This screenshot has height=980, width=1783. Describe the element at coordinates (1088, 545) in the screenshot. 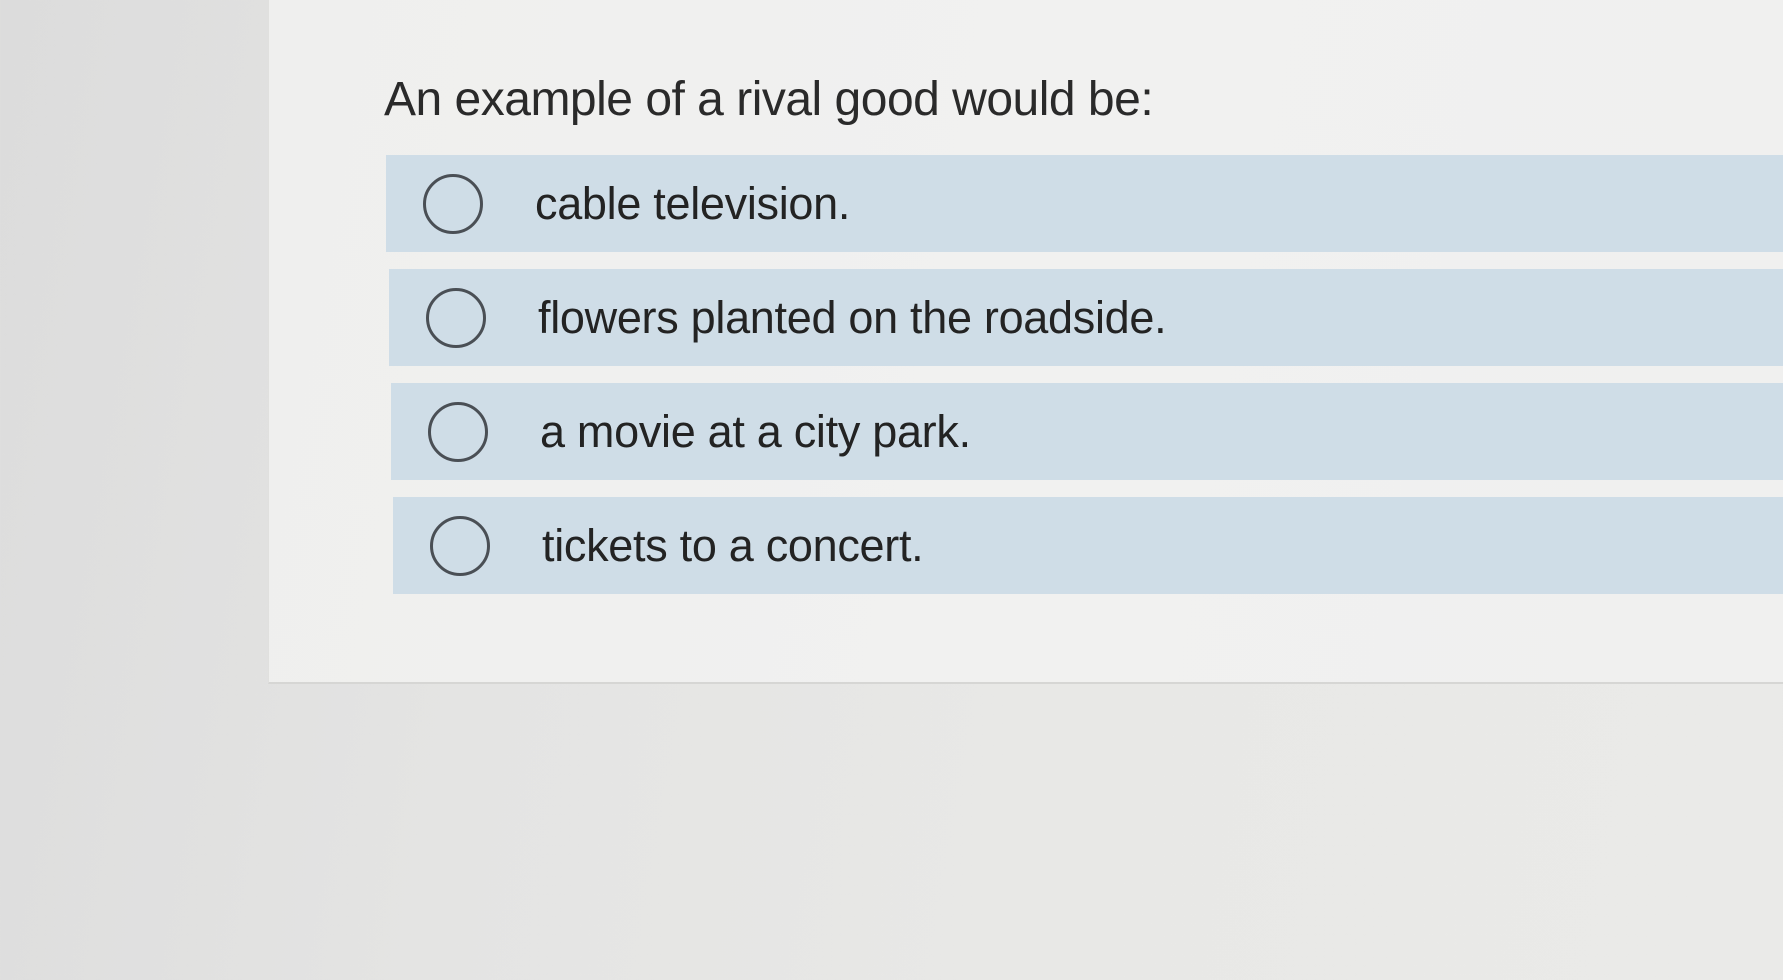

I see `option-concert-tickets: tickets to a concert.` at that location.